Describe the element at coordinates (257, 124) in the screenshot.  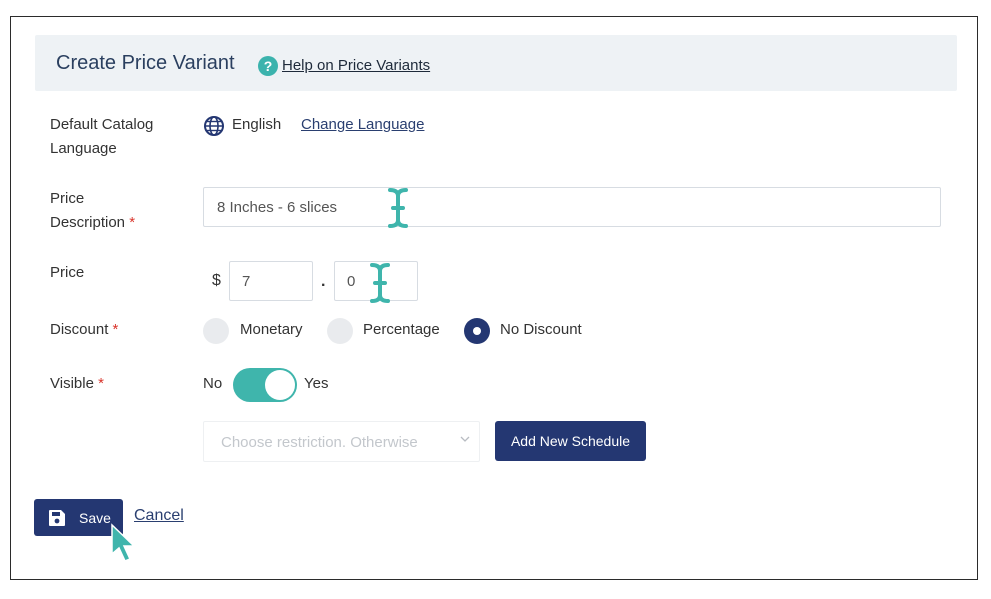
I see `language-value: English` at that location.